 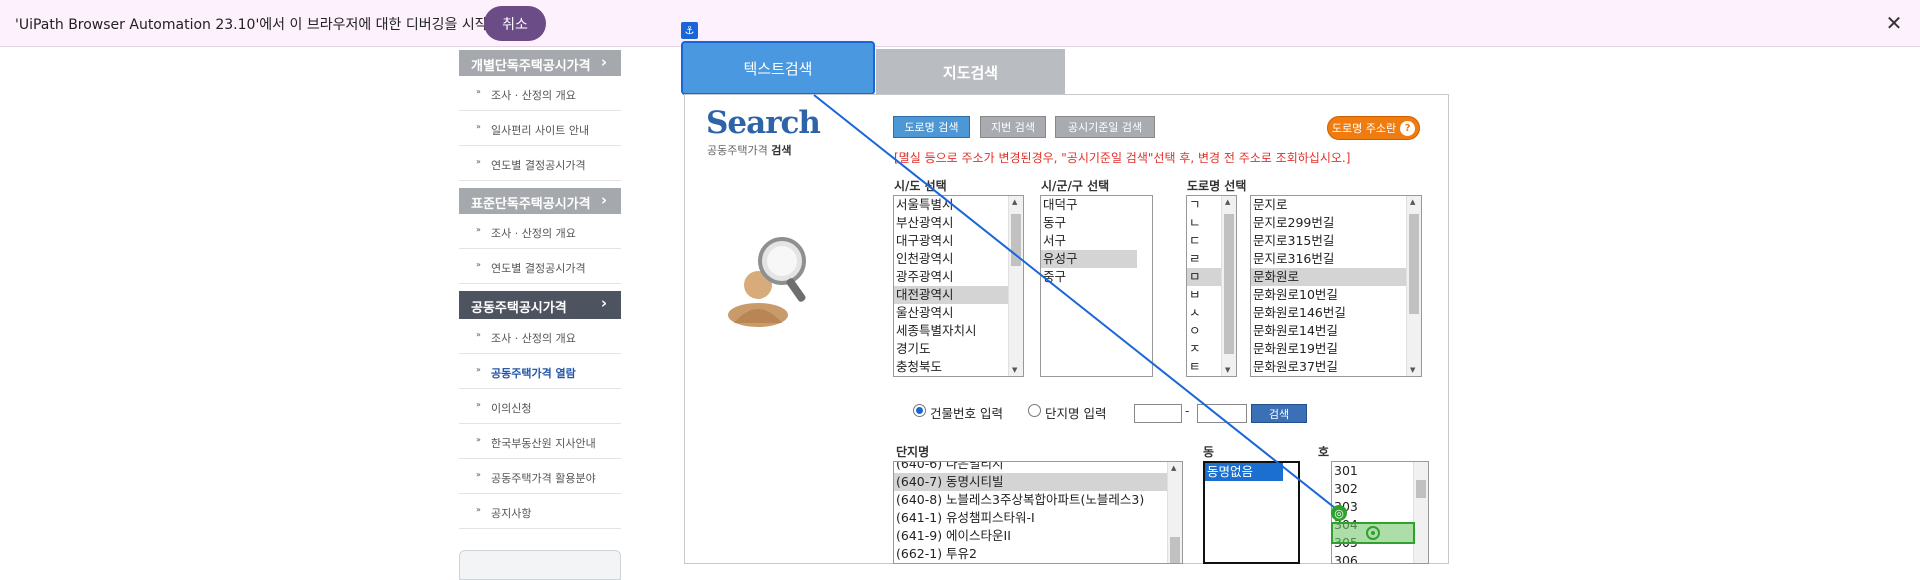 I want to click on initials-options: ㄱㄴㄷㄹㅁㅂㅅㅇㅈㅌ, so click(x=1204, y=286).